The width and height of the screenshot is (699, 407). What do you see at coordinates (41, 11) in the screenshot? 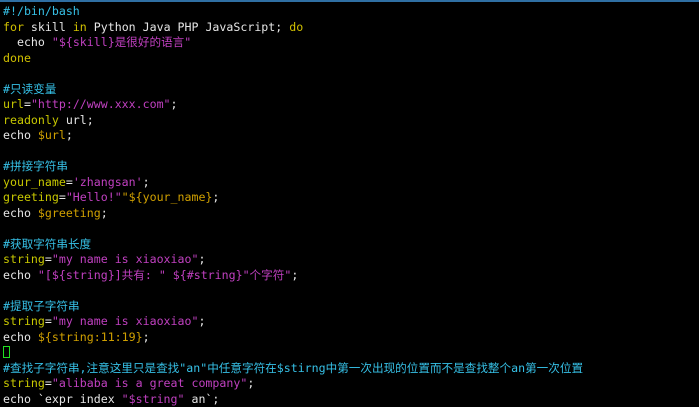
I see `code-token-comment: #!/bin/bash` at bounding box center [41, 11].